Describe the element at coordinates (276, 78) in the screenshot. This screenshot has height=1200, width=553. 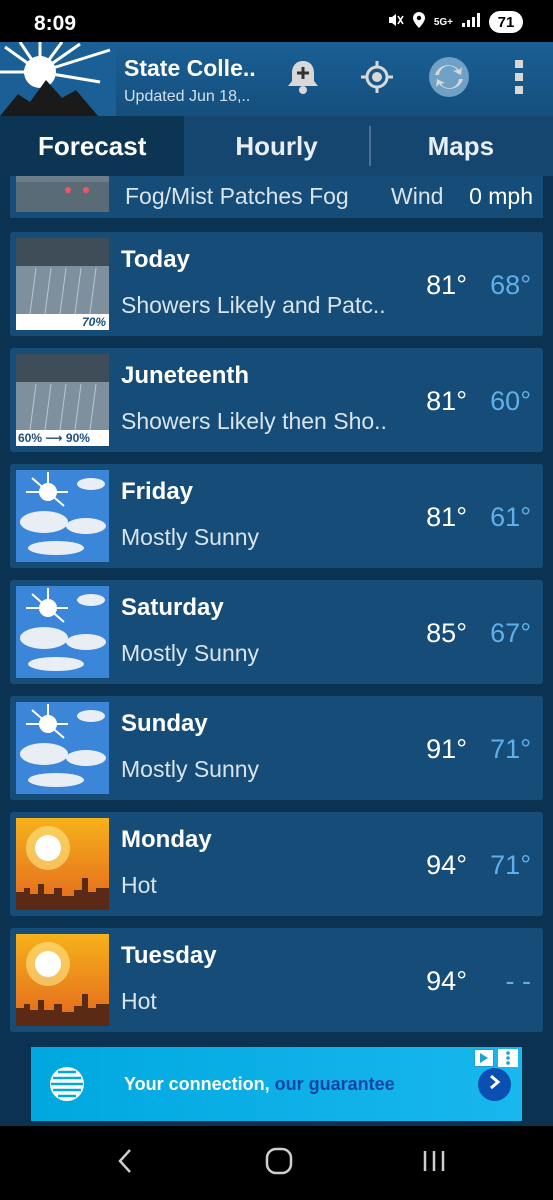
I see `app-header: State Colle.. Updated Jun 18,..` at that location.